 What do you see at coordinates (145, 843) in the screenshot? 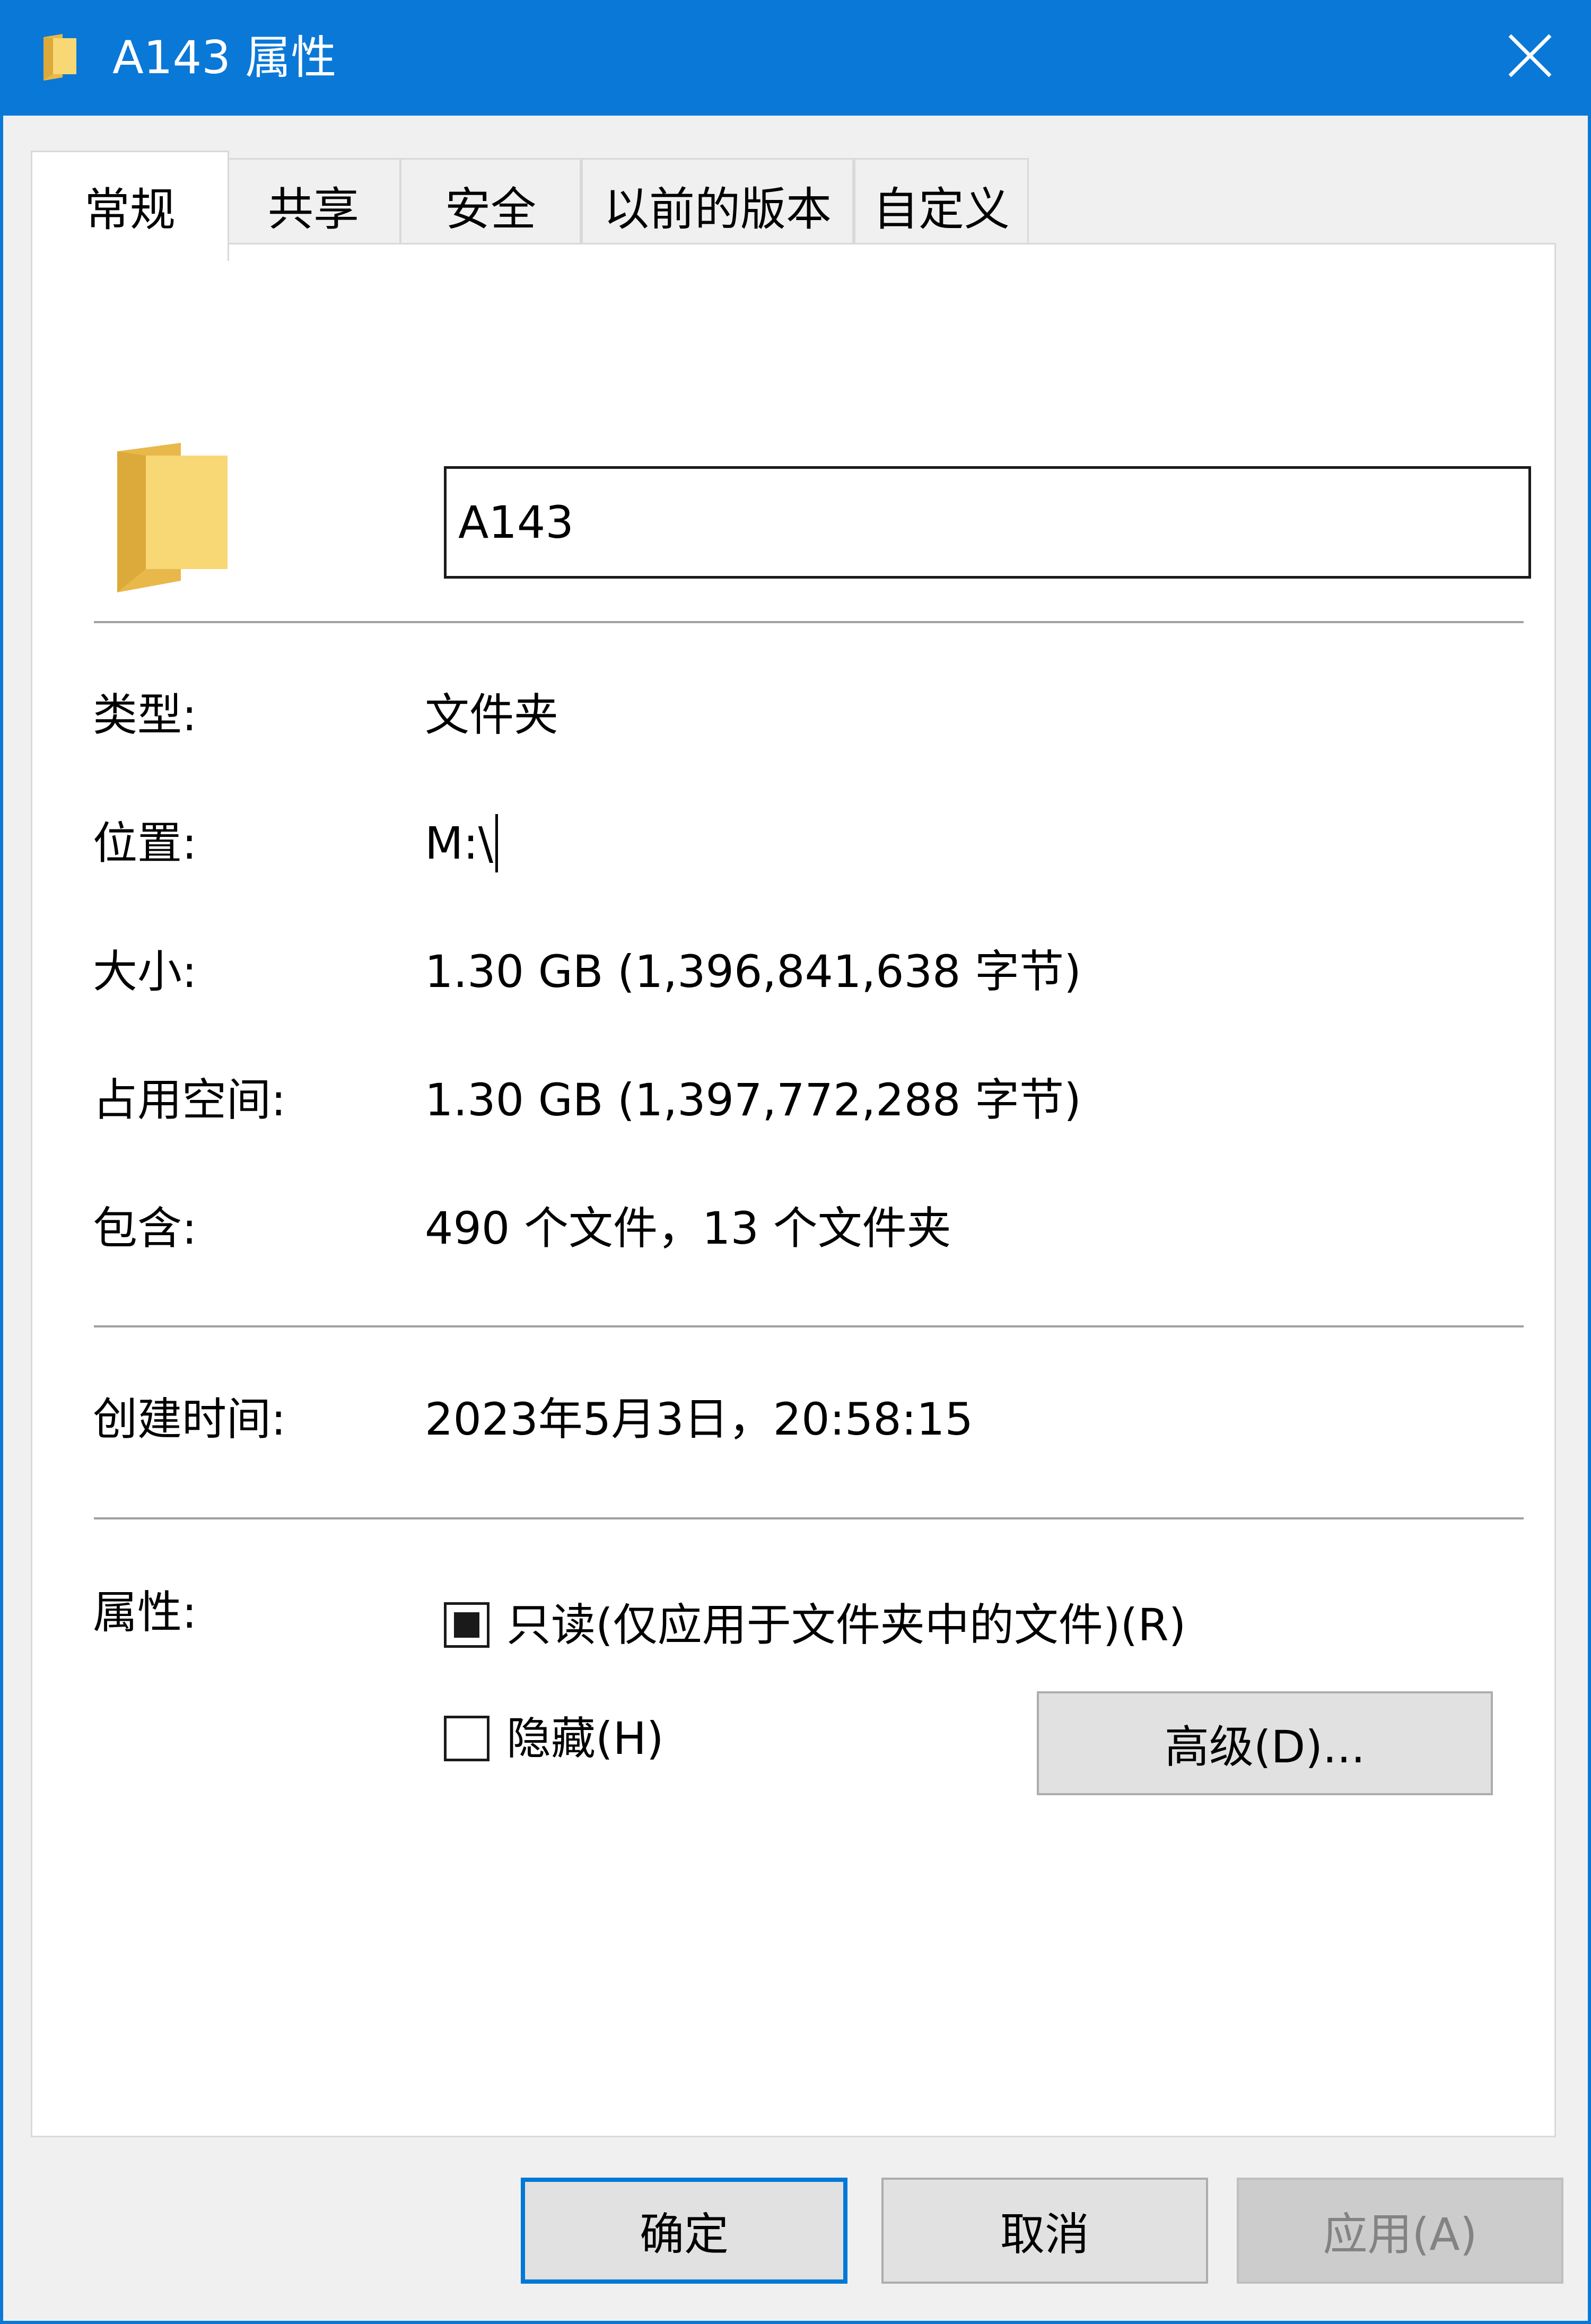
I see `location-label: 位置:` at bounding box center [145, 843].